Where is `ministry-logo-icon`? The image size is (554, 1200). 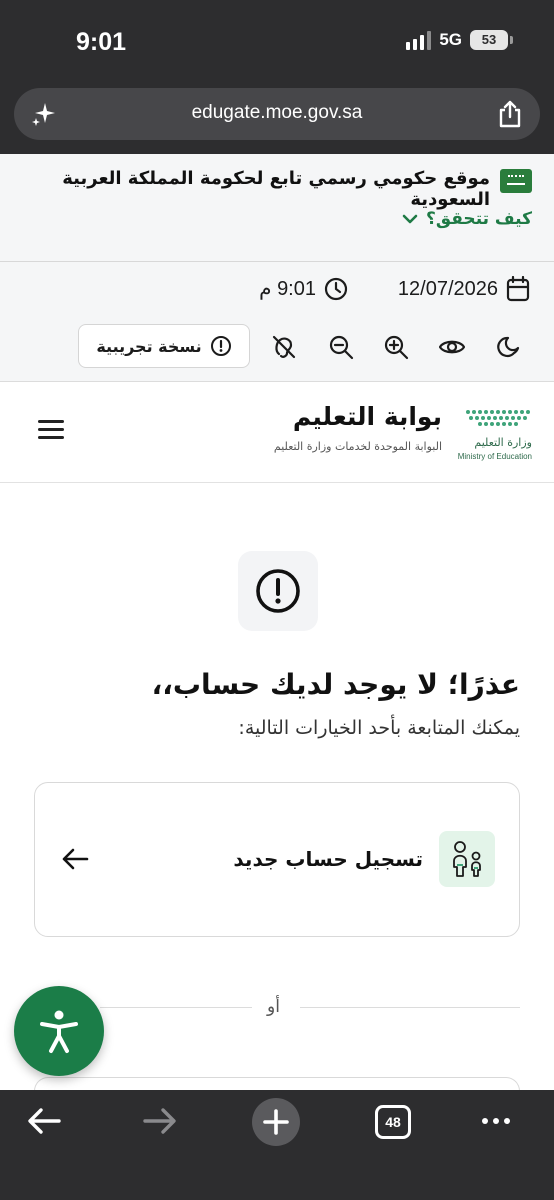 ministry-logo-icon is located at coordinates (498, 418).